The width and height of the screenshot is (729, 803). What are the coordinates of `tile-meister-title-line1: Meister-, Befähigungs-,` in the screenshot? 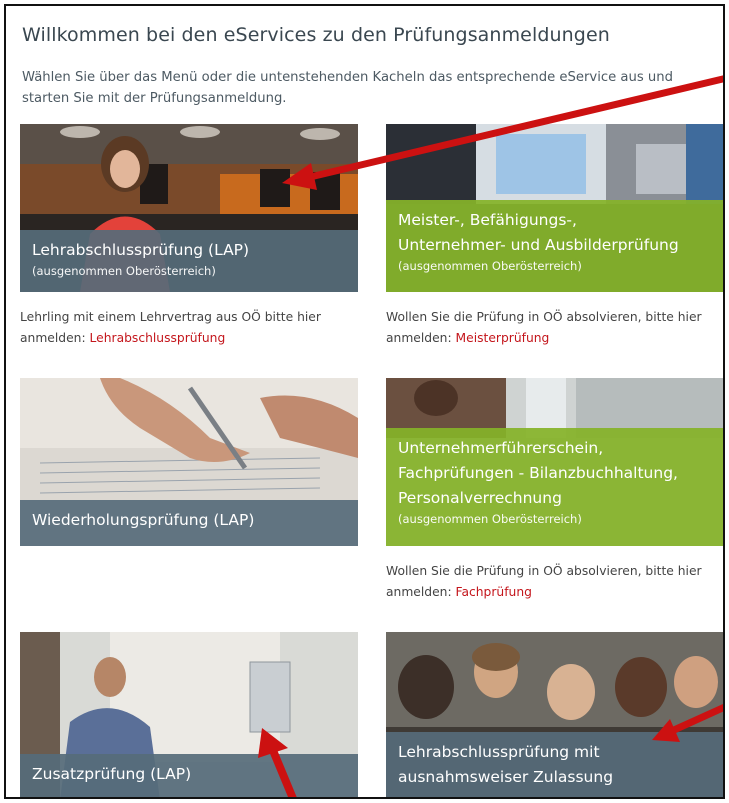 It's located at (487, 220).